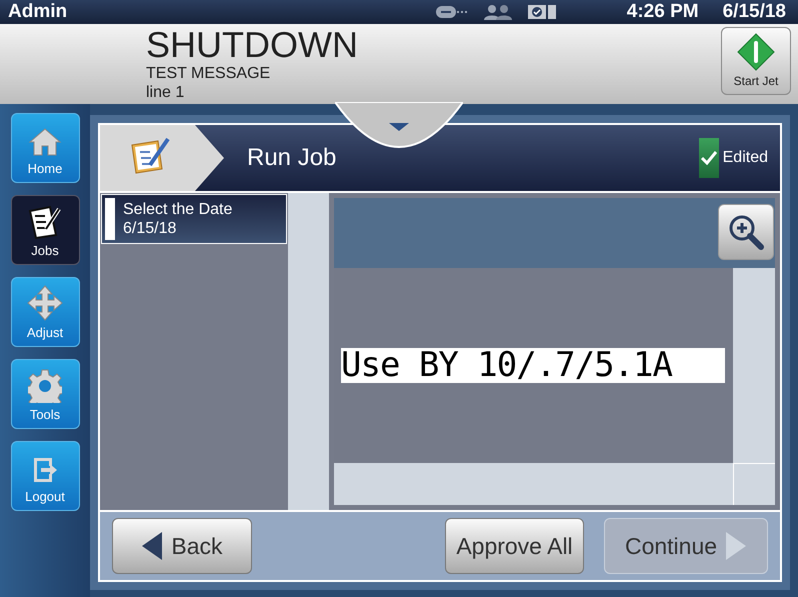  Describe the element at coordinates (182, 546) in the screenshot. I see `back-button: Back` at that location.